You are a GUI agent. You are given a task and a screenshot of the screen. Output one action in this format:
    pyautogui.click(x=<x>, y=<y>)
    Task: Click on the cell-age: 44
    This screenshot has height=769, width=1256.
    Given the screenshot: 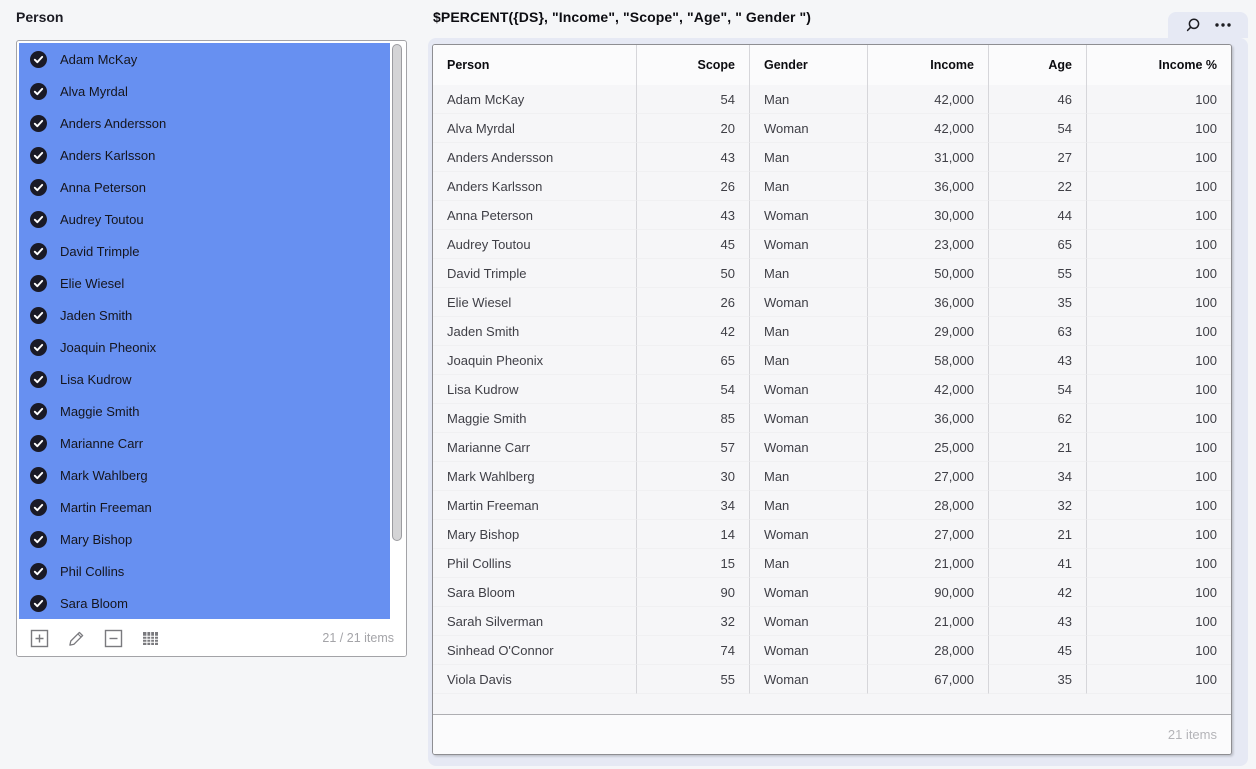 What is the action you would take?
    pyautogui.click(x=1038, y=215)
    